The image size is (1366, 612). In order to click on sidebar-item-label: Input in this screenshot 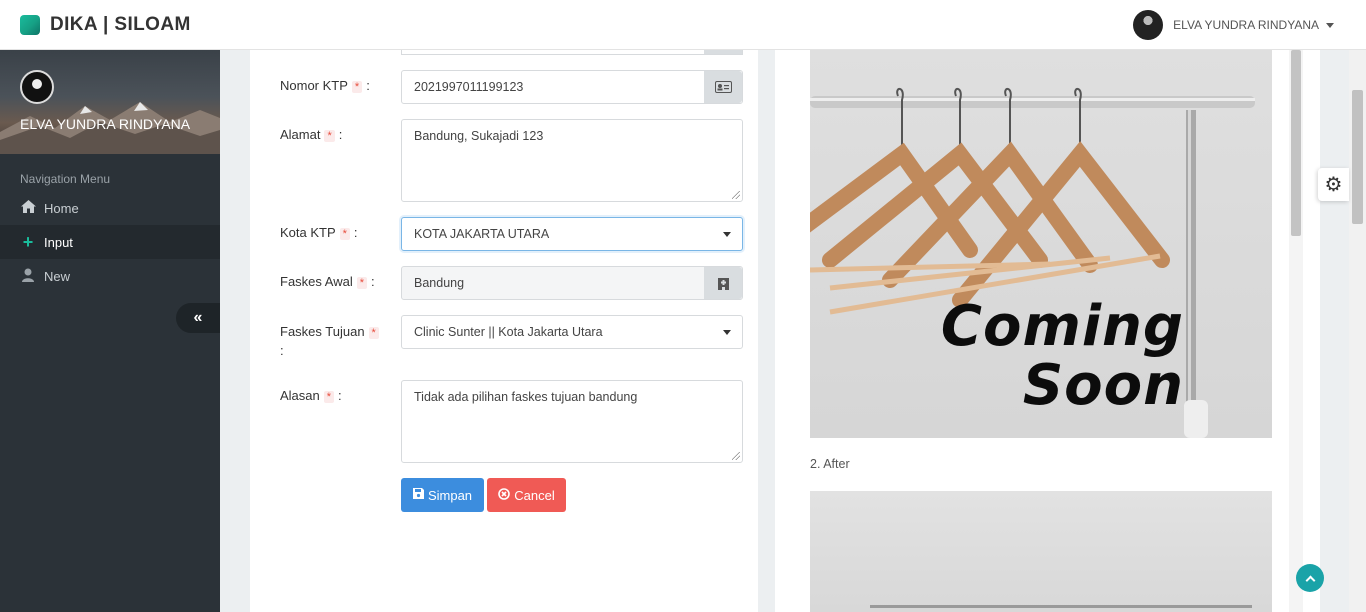, I will do `click(58, 242)`.